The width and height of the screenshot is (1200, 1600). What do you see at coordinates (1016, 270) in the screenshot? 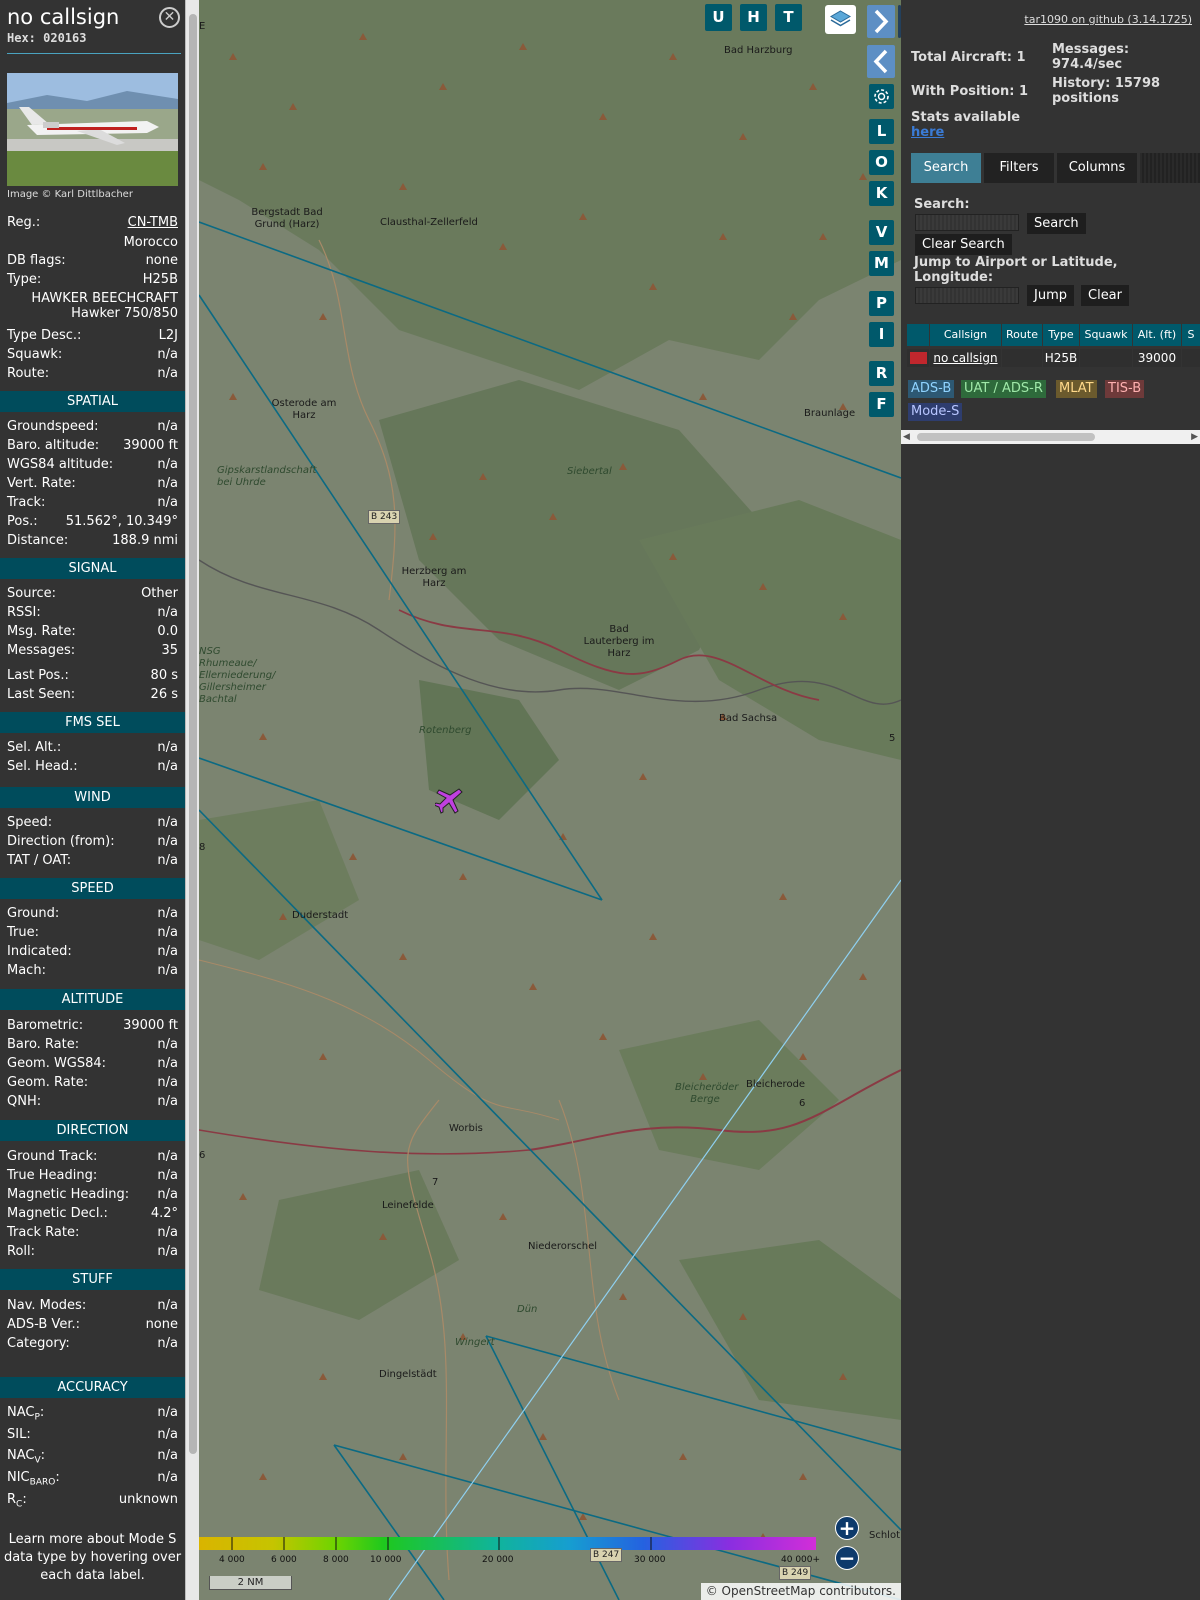
I see `jump-label: Jump to Airport or Latitude, Longitude:` at bounding box center [1016, 270].